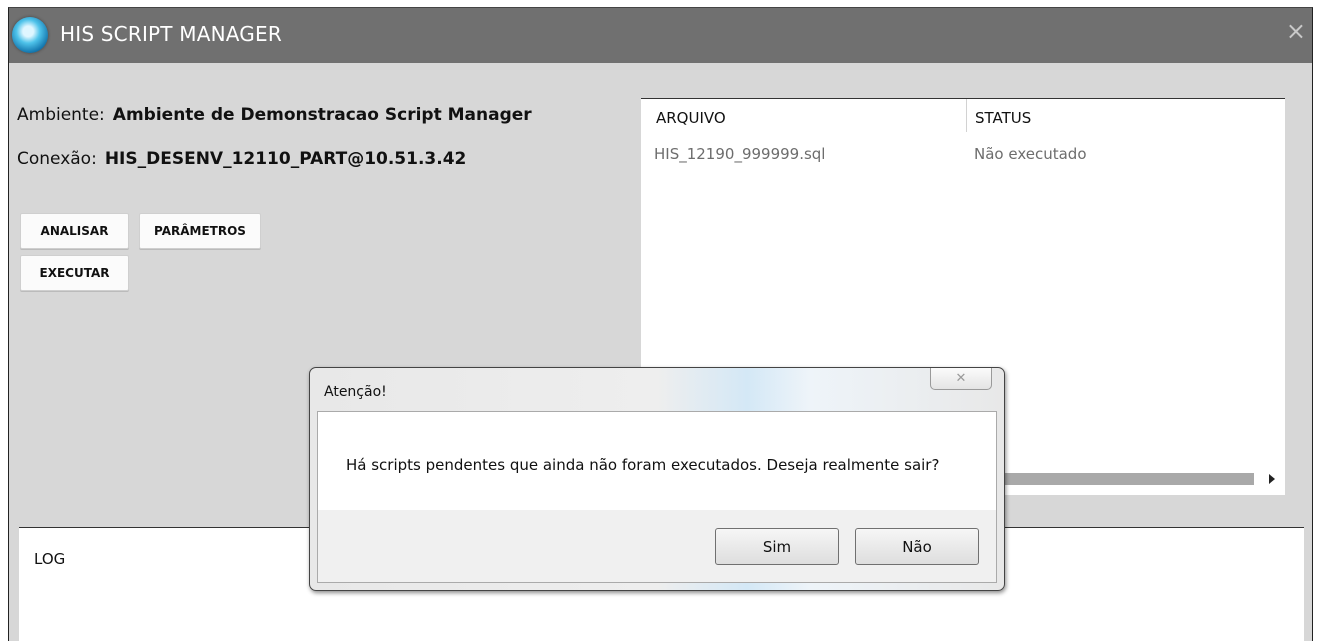  What do you see at coordinates (1003, 118) in the screenshot?
I see `column-header-status: STATUS` at bounding box center [1003, 118].